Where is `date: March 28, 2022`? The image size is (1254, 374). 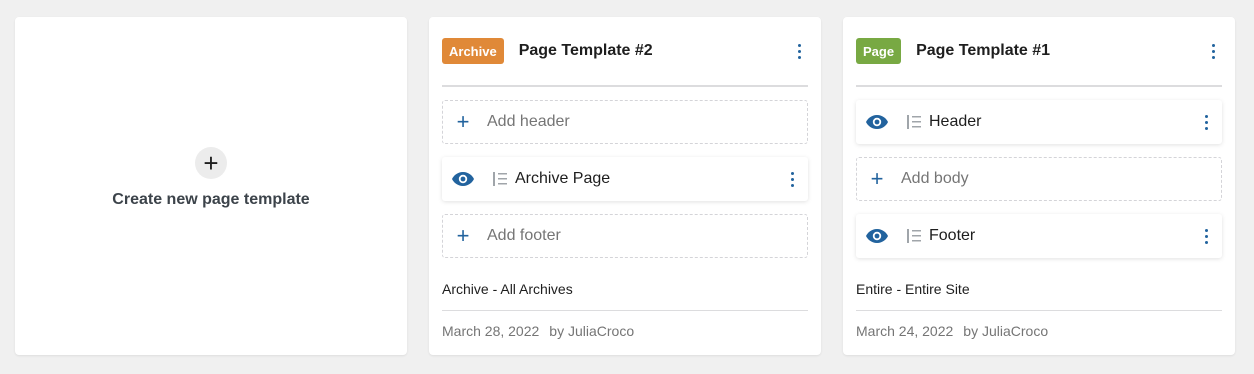
date: March 28, 2022 is located at coordinates (491, 331).